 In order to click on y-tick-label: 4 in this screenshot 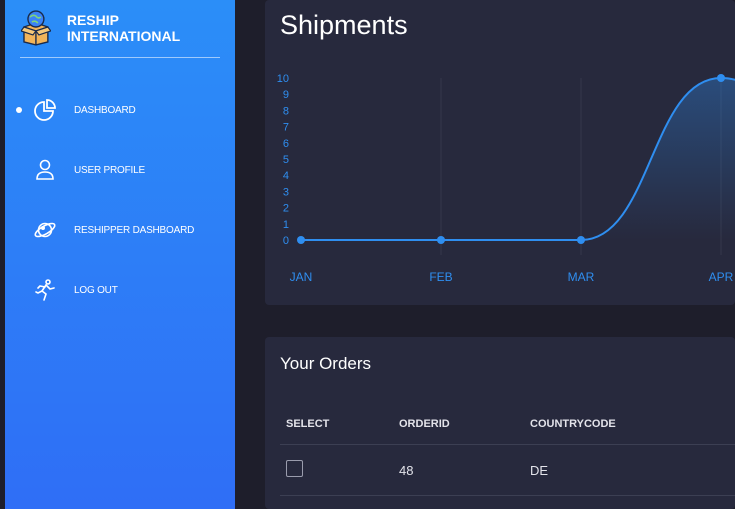, I will do `click(286, 176)`.